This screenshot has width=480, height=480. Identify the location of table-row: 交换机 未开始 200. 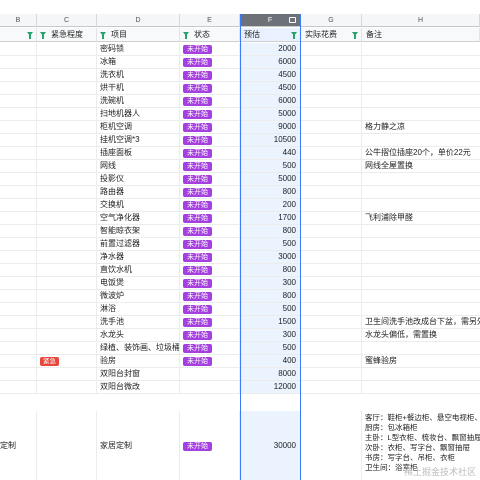
(240, 205).